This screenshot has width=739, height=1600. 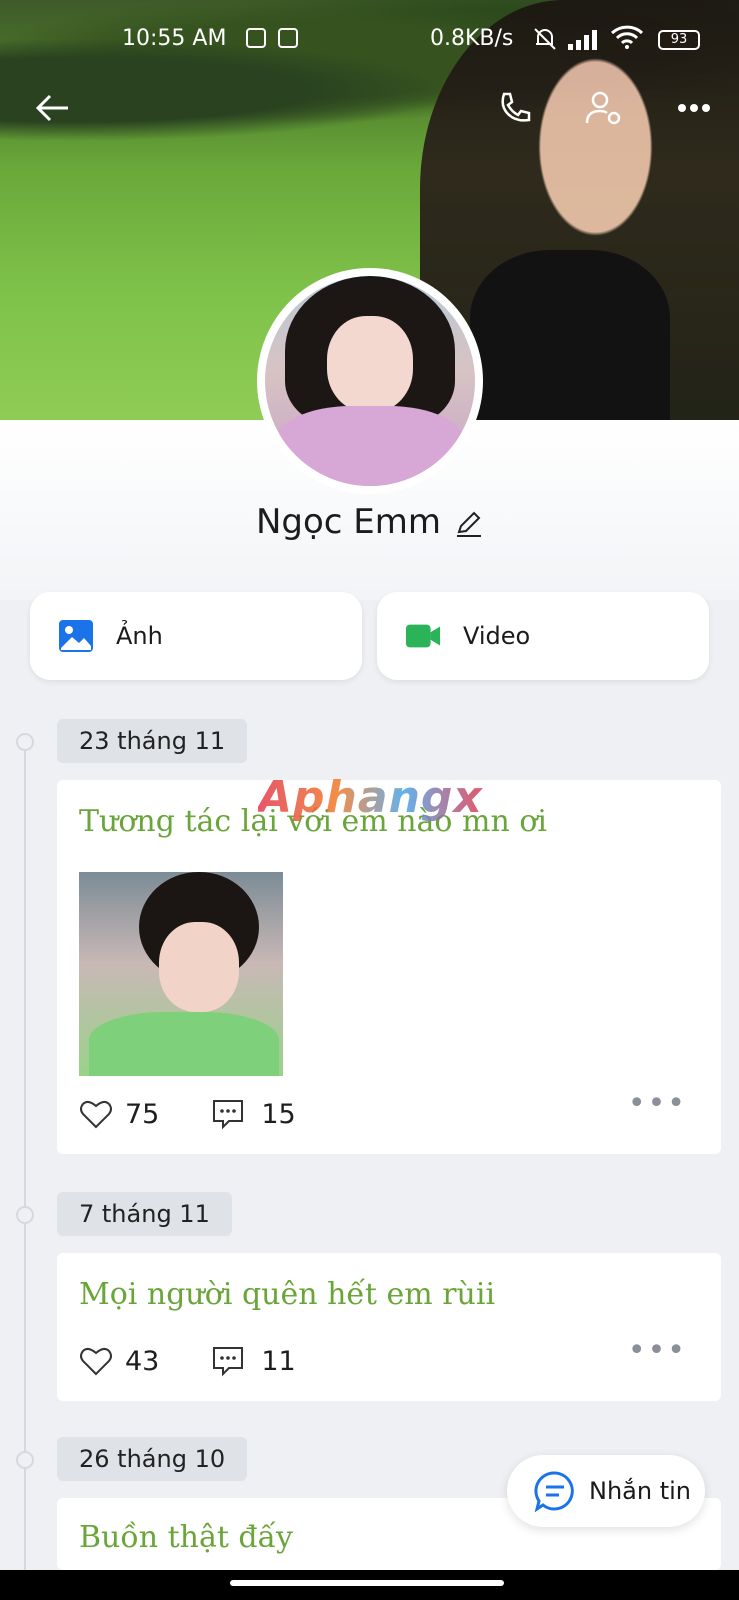 I want to click on image-icon, so click(x=76, y=636).